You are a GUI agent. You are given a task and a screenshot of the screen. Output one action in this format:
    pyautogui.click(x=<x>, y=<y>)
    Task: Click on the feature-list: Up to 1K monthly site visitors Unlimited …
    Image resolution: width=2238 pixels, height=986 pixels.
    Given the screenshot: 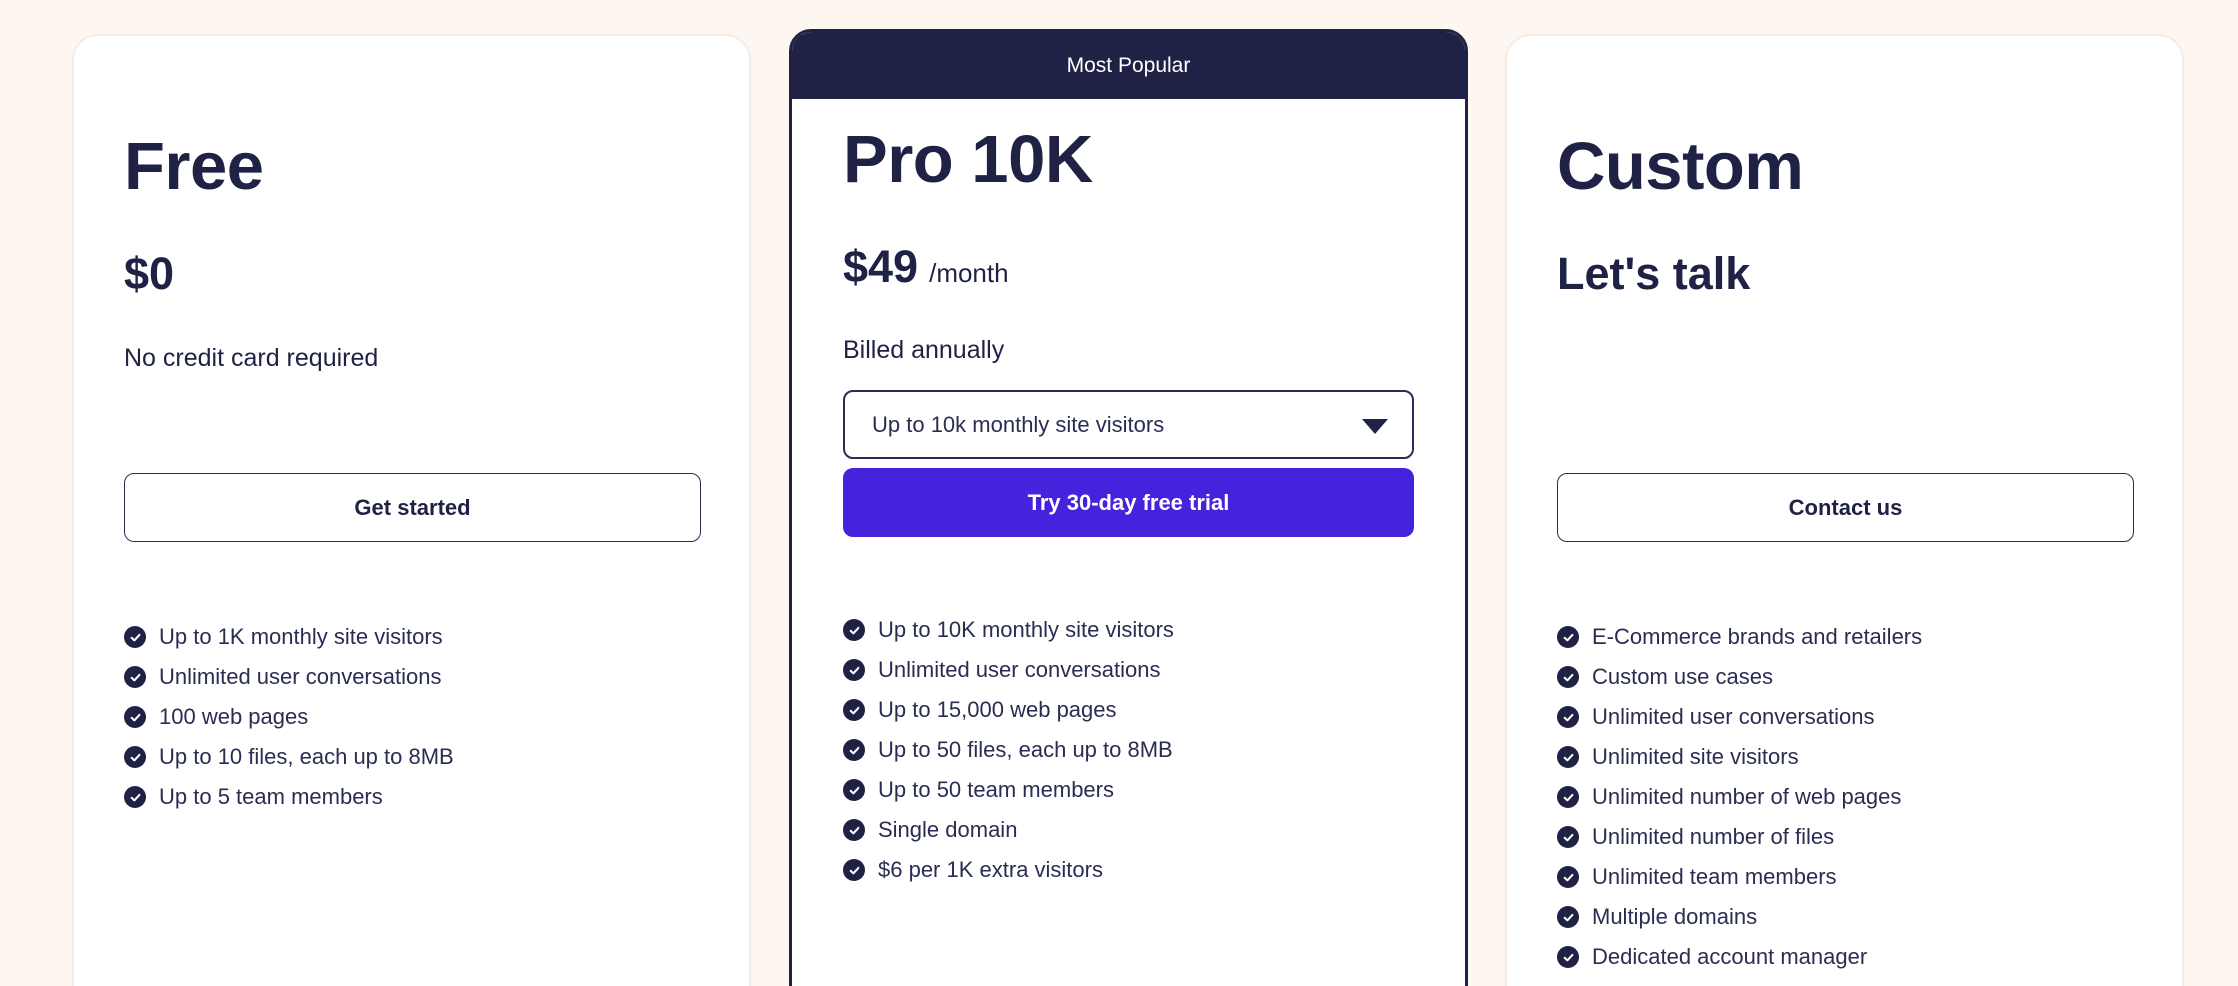 What is the action you would take?
    pyautogui.click(x=289, y=717)
    